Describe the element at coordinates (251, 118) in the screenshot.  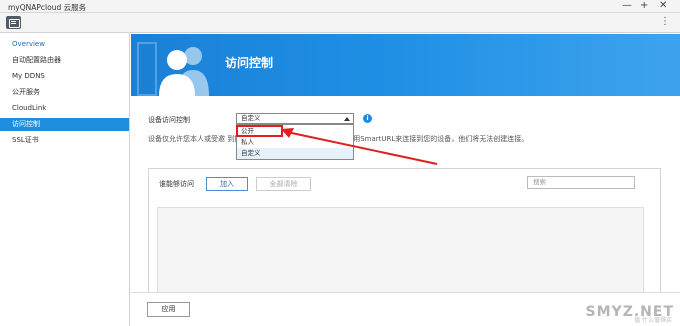
I see `access-mode-value: 自定义` at that location.